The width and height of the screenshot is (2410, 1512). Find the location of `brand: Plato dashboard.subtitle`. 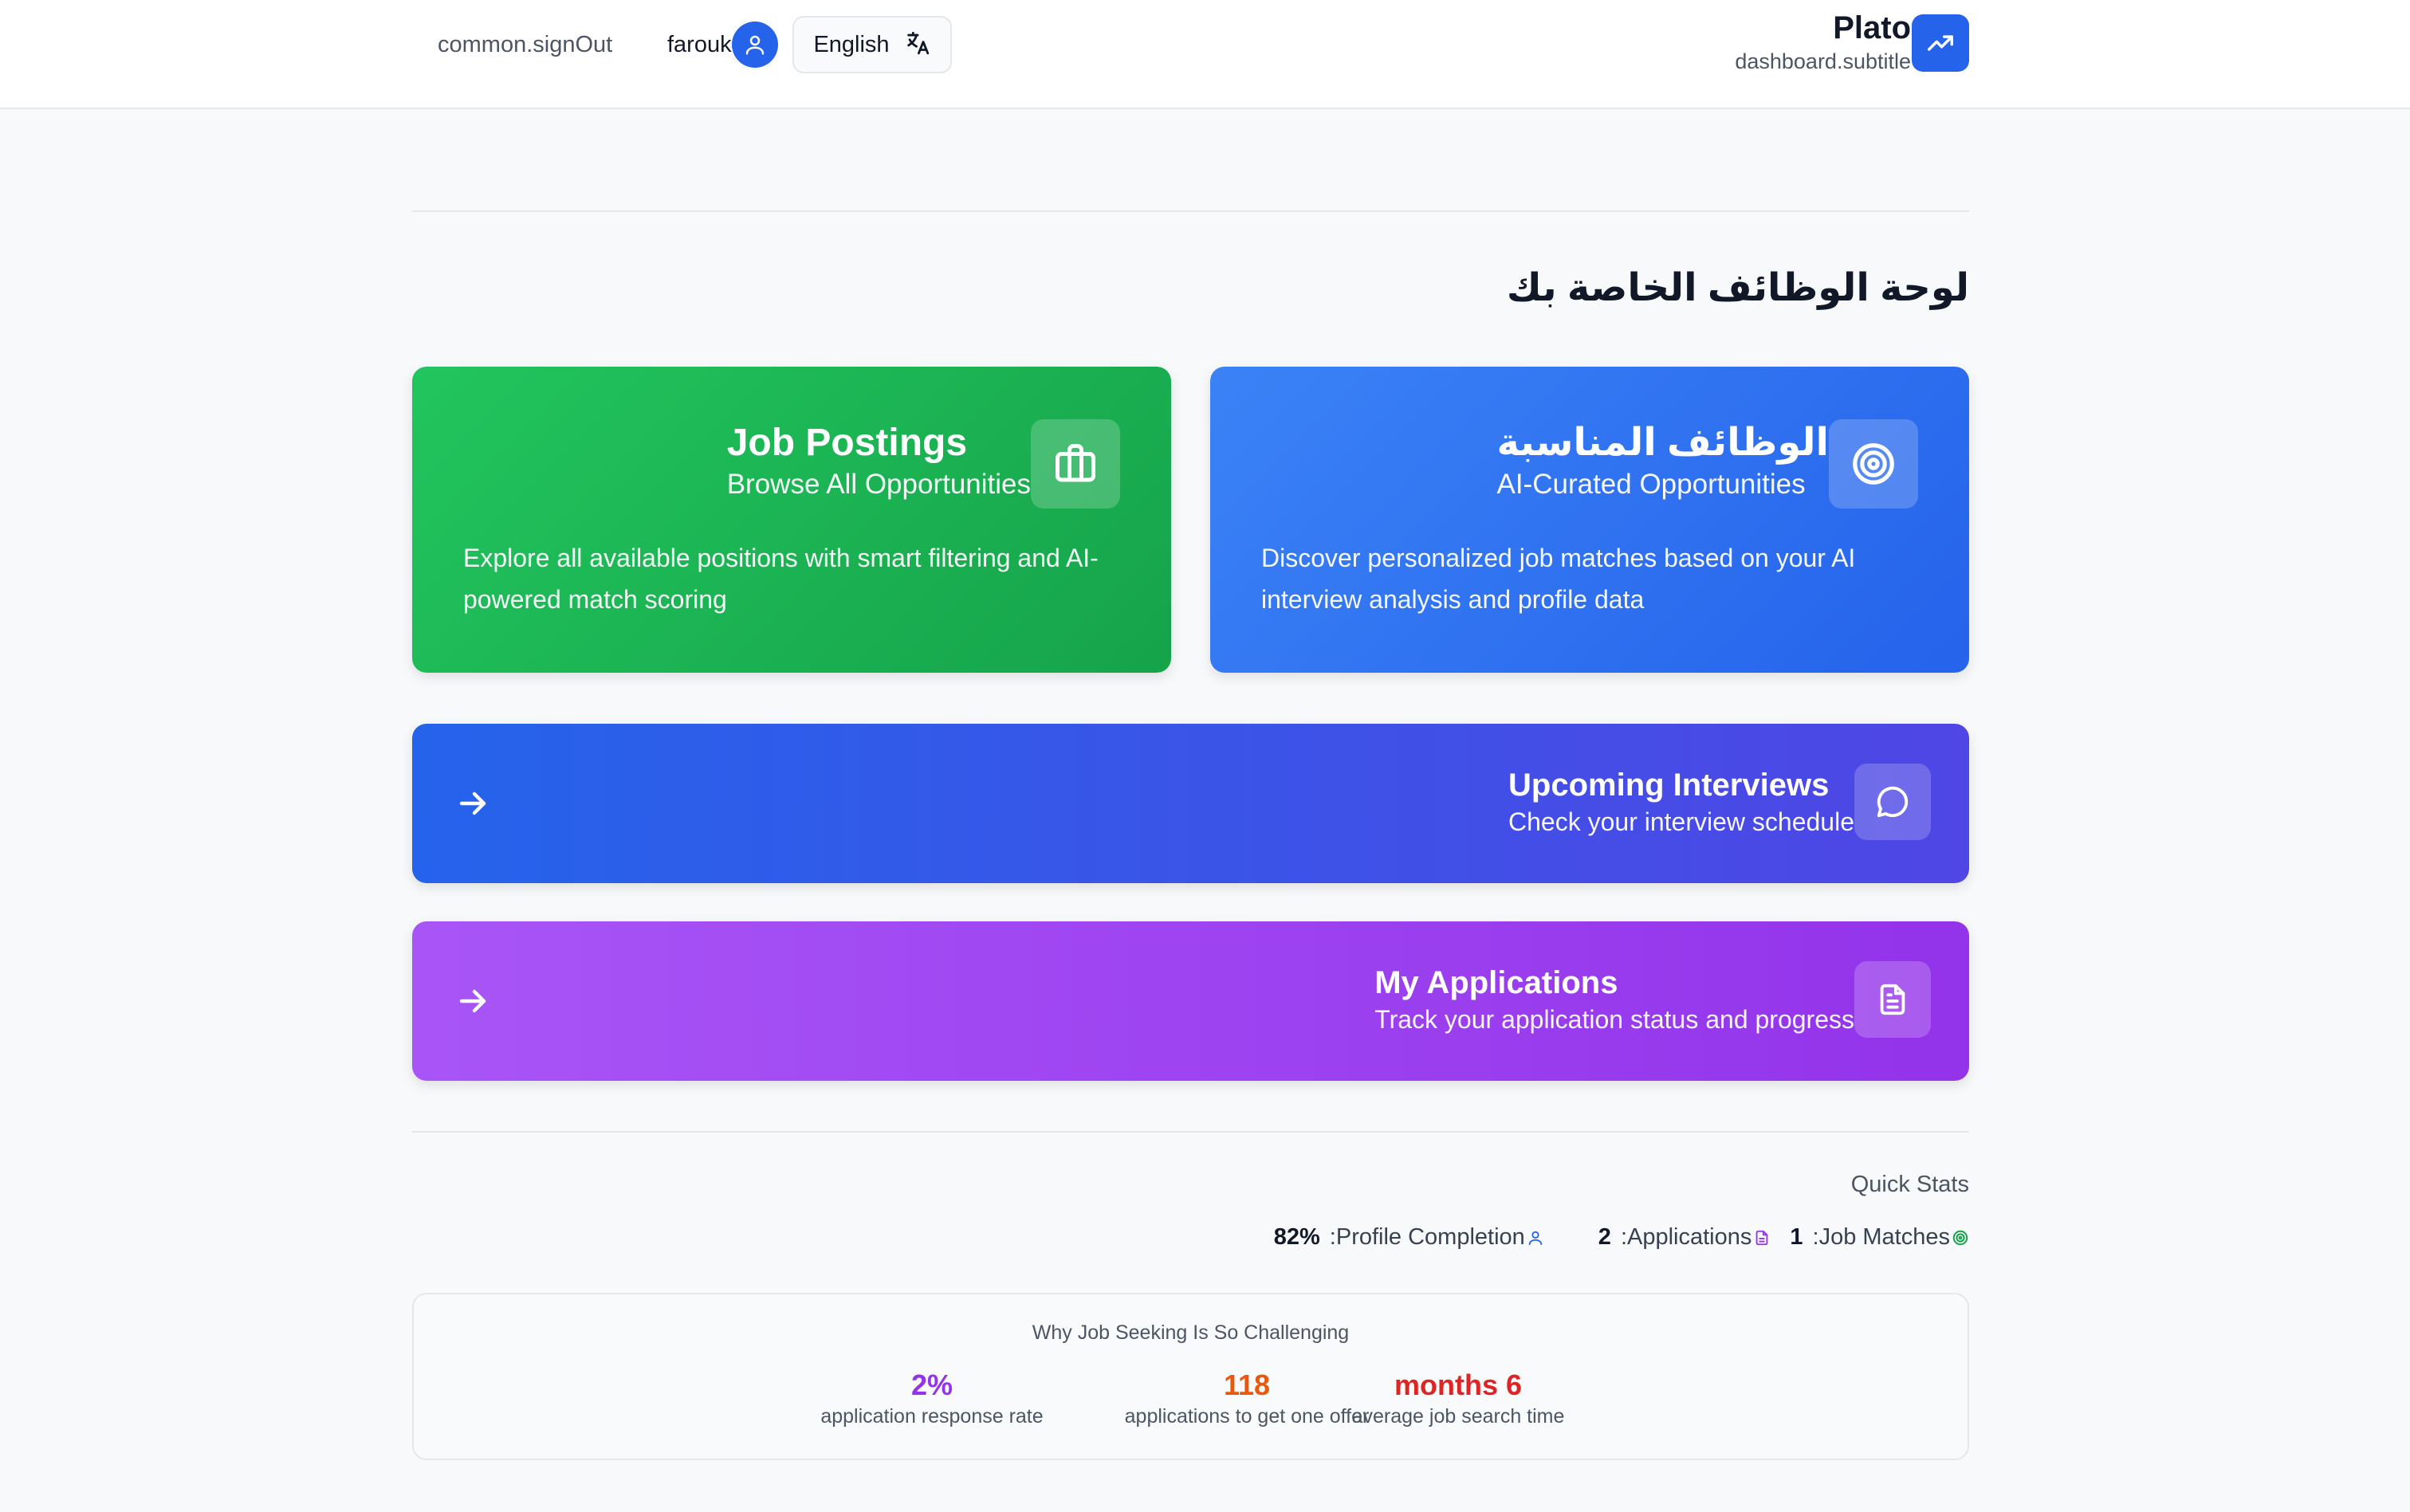

brand: Plato dashboard.subtitle is located at coordinates (1823, 41).